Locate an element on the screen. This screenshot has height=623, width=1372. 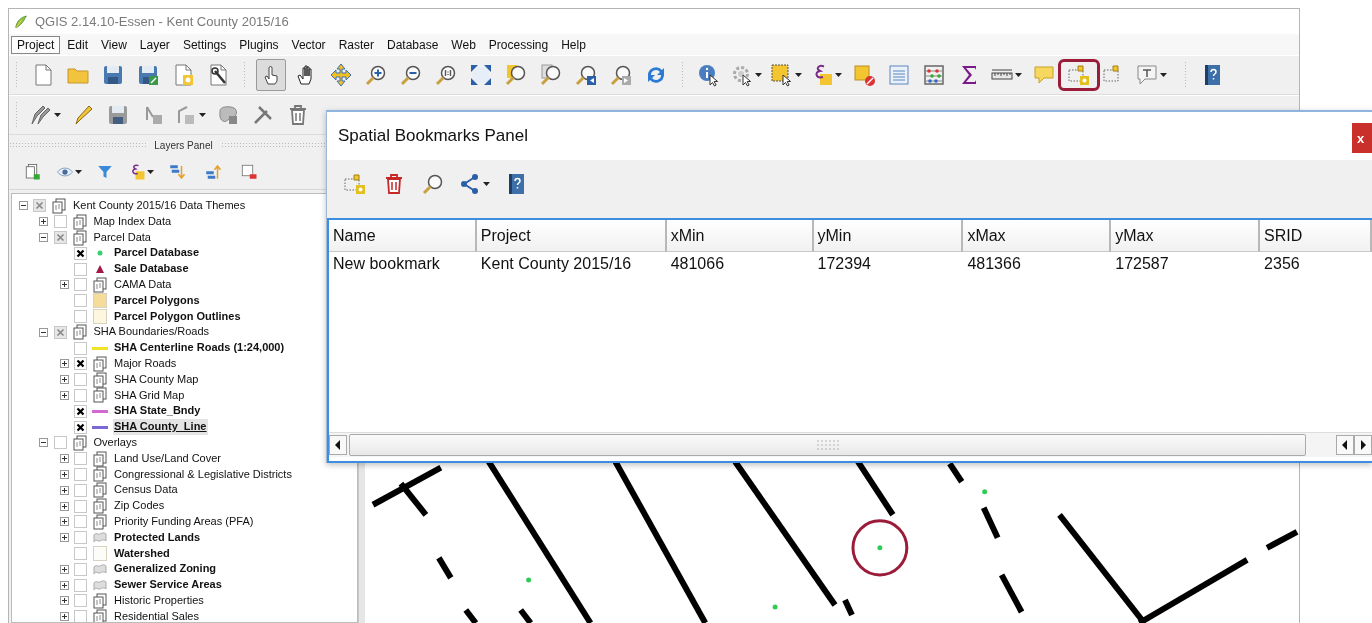
layer-name: Parcel Polygons is located at coordinates (157, 300).